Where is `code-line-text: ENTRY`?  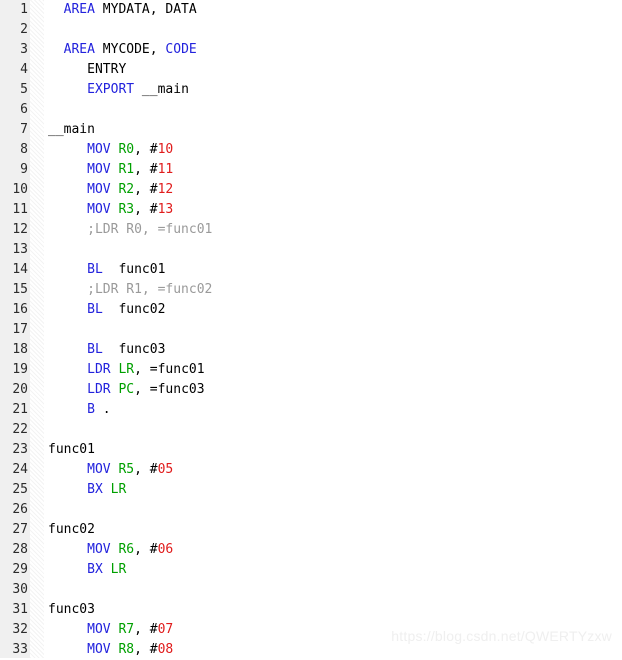 code-line-text: ENTRY is located at coordinates (87, 70).